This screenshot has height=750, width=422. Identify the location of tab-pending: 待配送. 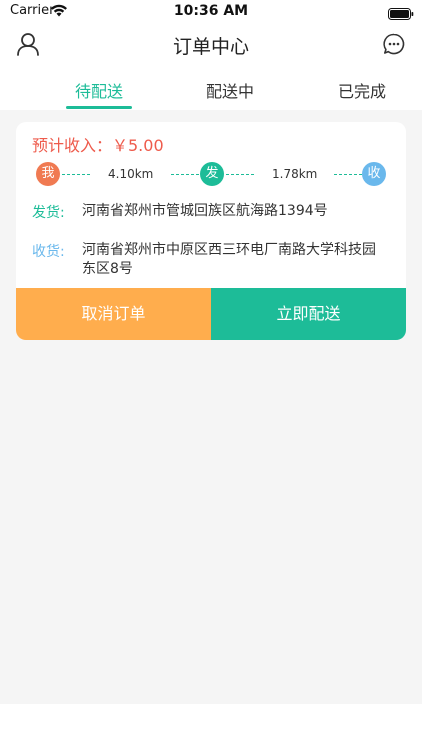
(99, 90).